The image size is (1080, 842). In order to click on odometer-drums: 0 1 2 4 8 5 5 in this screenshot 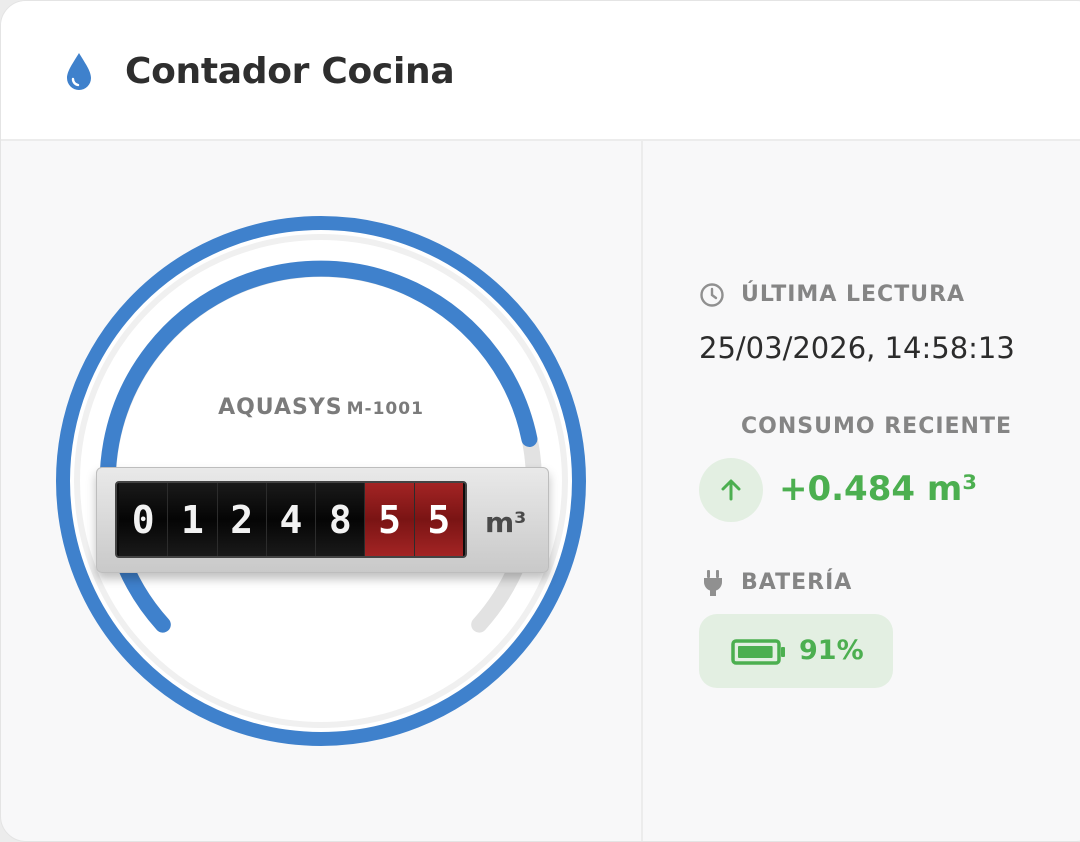, I will do `click(291, 519)`.